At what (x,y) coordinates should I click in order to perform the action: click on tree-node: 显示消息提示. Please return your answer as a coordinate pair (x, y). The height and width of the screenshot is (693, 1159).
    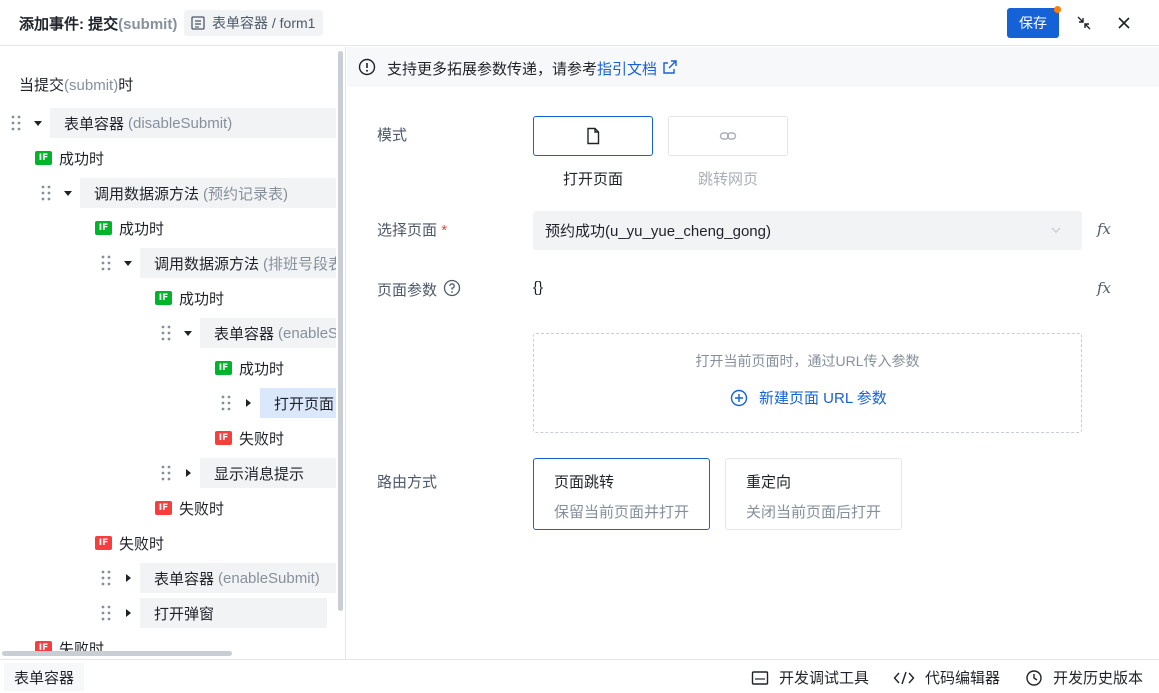
    Looking at the image, I should click on (268, 473).